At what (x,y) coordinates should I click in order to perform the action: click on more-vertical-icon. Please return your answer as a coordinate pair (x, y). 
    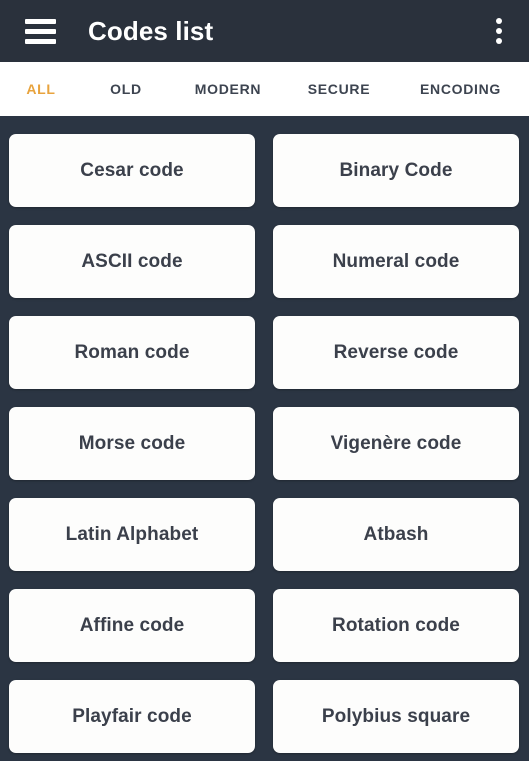
    Looking at the image, I should click on (499, 31).